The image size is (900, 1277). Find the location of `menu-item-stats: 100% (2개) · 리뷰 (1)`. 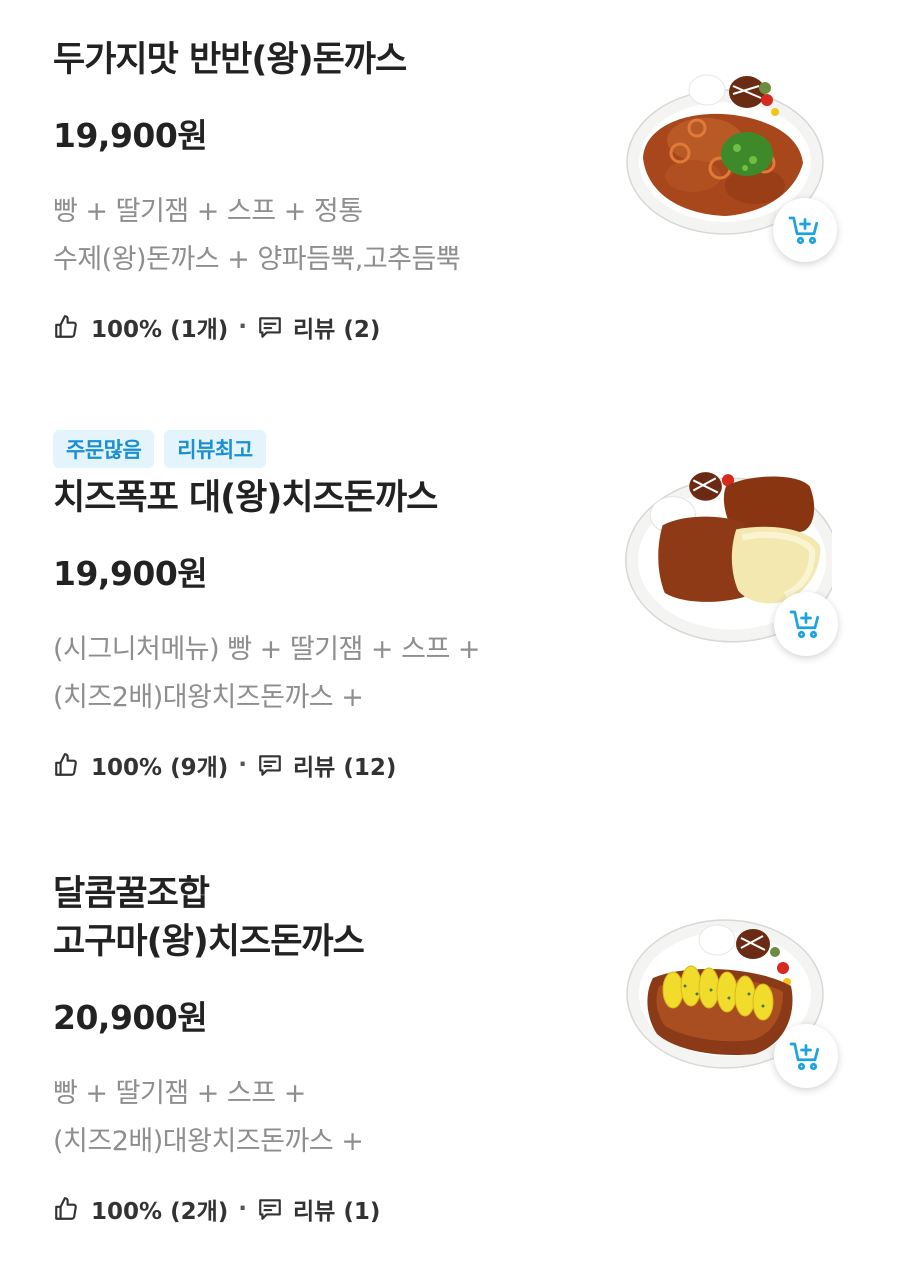

menu-item-stats: 100% (2개) · 리뷰 (1) is located at coordinates (323, 1209).